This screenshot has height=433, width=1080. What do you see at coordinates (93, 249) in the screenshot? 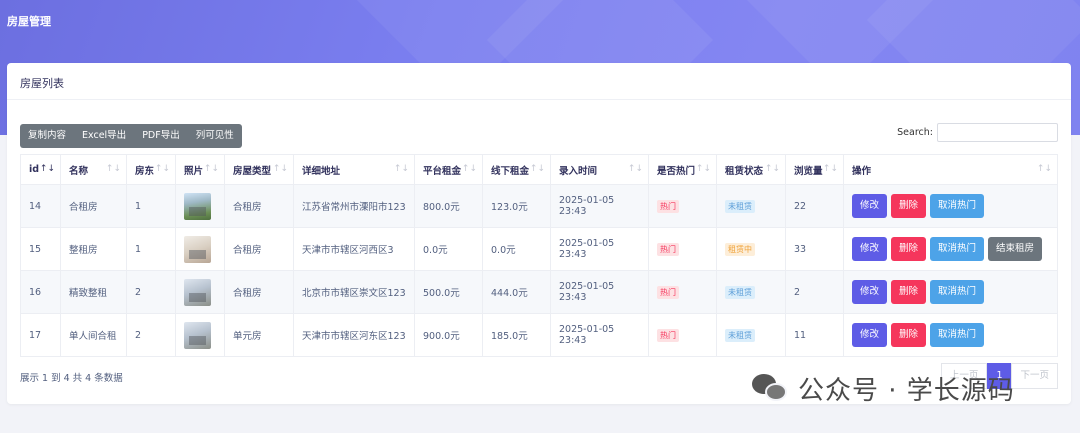
I see `cell-name: 整租房` at bounding box center [93, 249].